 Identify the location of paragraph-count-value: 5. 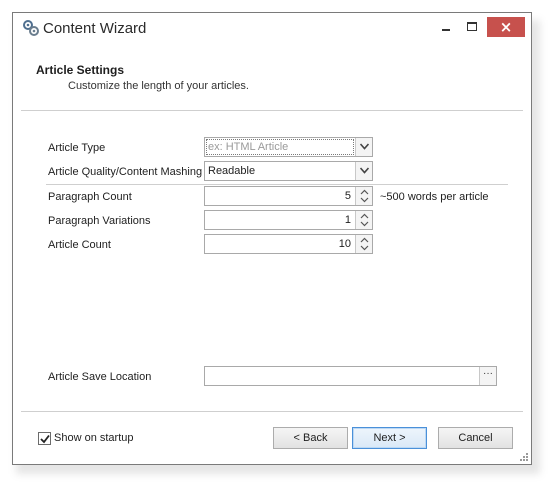
(347, 196).